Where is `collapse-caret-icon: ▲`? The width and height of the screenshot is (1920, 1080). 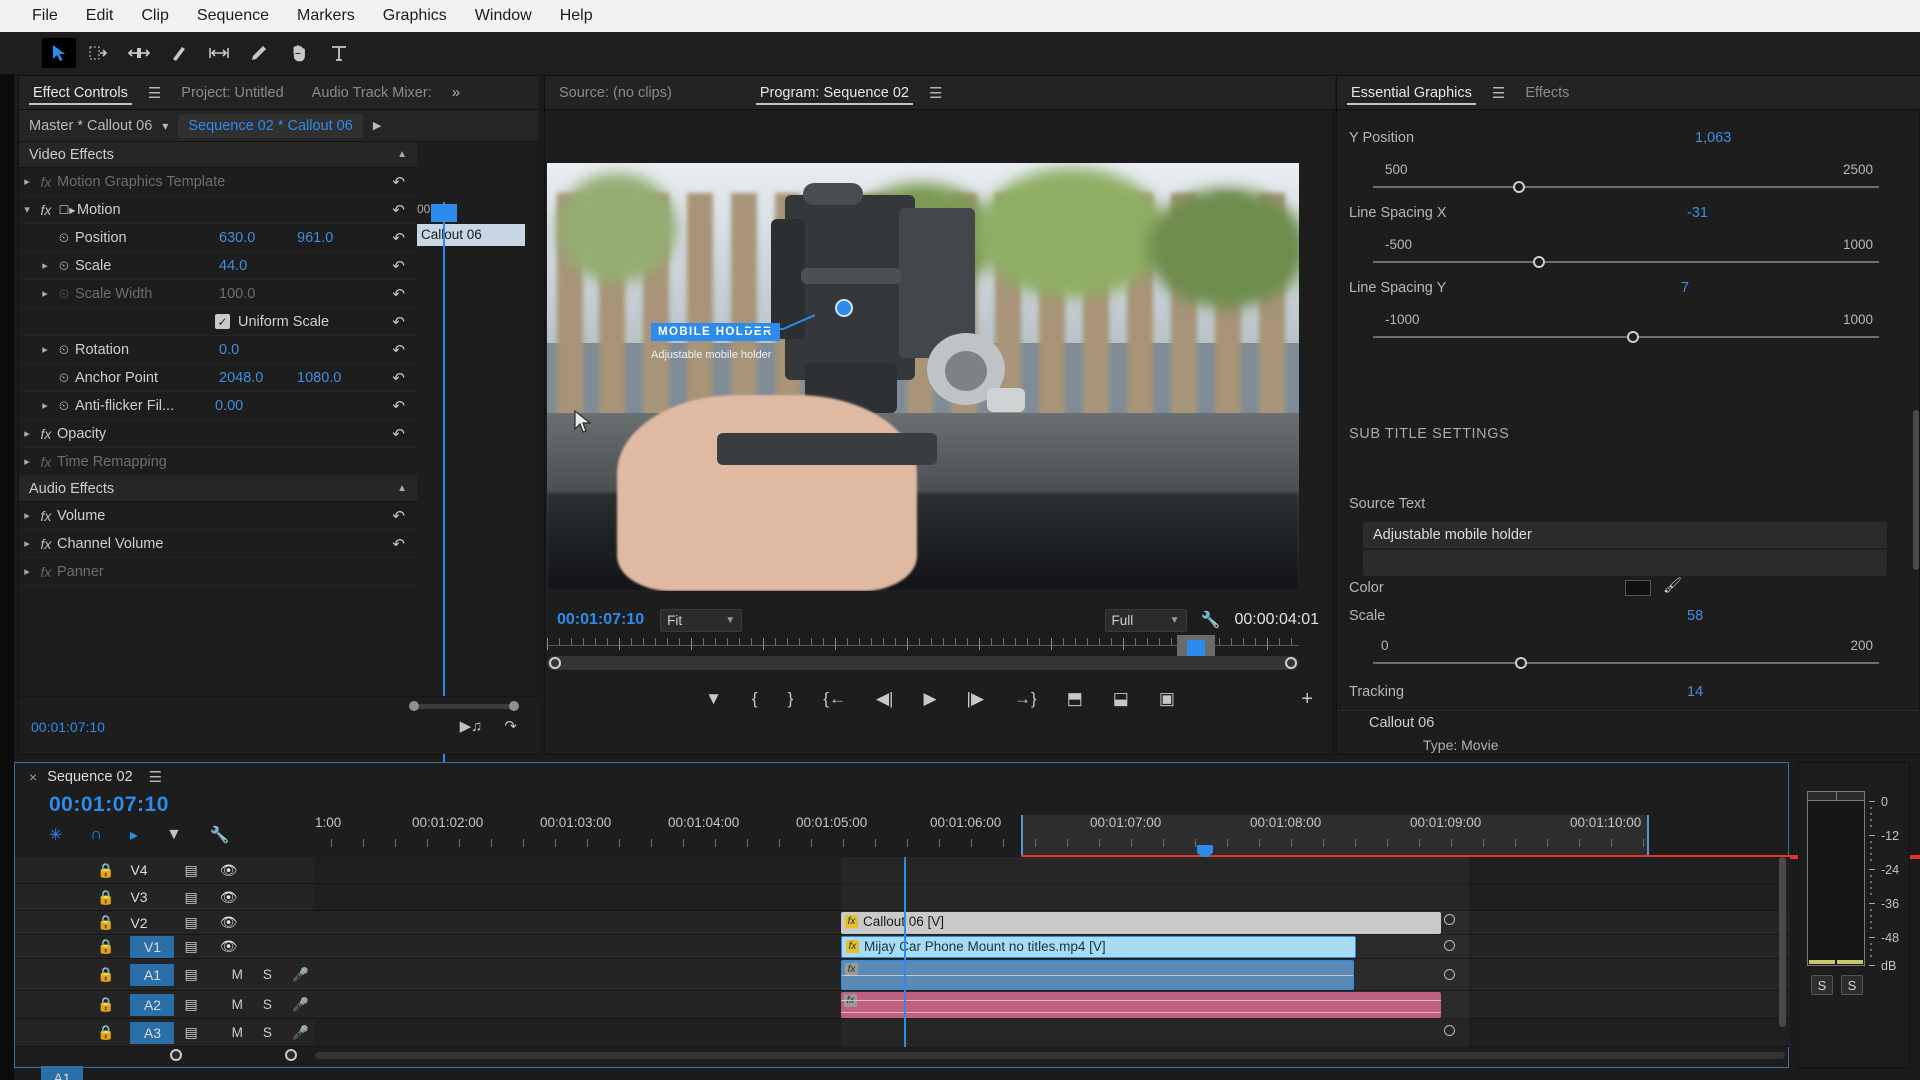
collapse-caret-icon: ▲ is located at coordinates (402, 488).